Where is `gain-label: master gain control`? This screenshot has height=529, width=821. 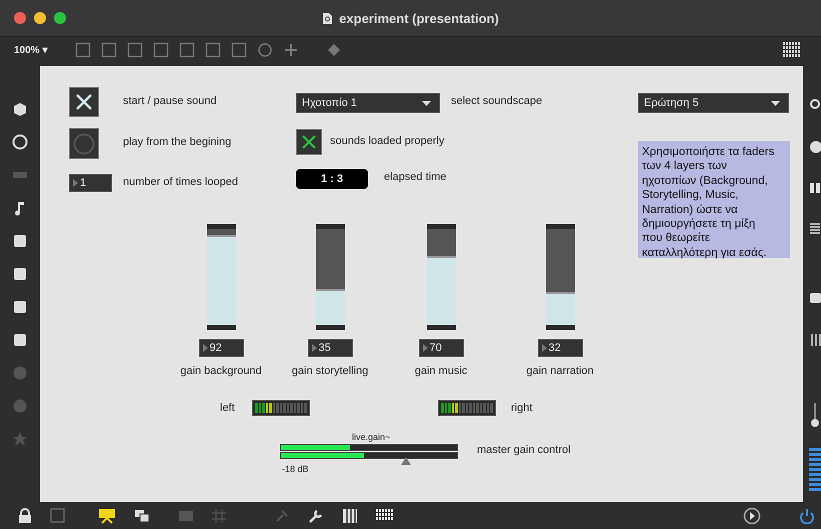
gain-label: master gain control is located at coordinates (524, 450).